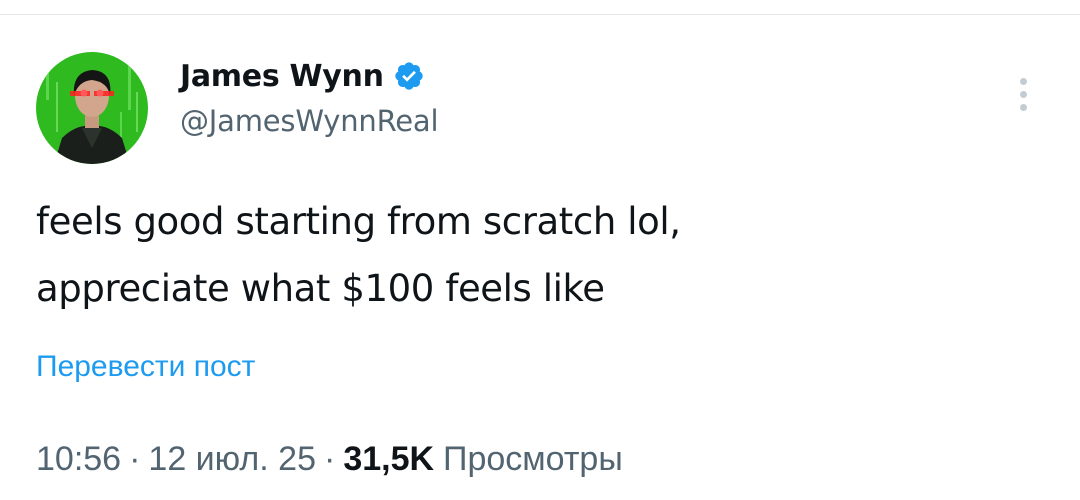 The image size is (1080, 500). Describe the element at coordinates (320, 288) in the screenshot. I see `tweet-text-line: appreciate what $100 feels like` at that location.